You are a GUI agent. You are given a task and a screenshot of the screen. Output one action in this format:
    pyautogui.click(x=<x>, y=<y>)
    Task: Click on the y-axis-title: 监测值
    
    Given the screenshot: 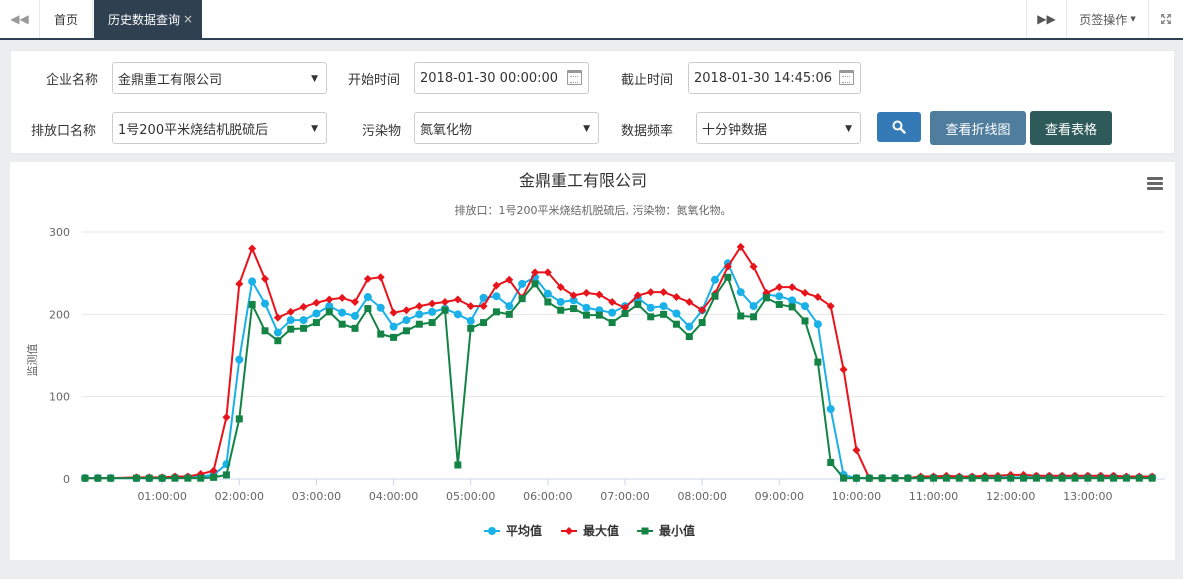 What is the action you would take?
    pyautogui.click(x=32, y=360)
    